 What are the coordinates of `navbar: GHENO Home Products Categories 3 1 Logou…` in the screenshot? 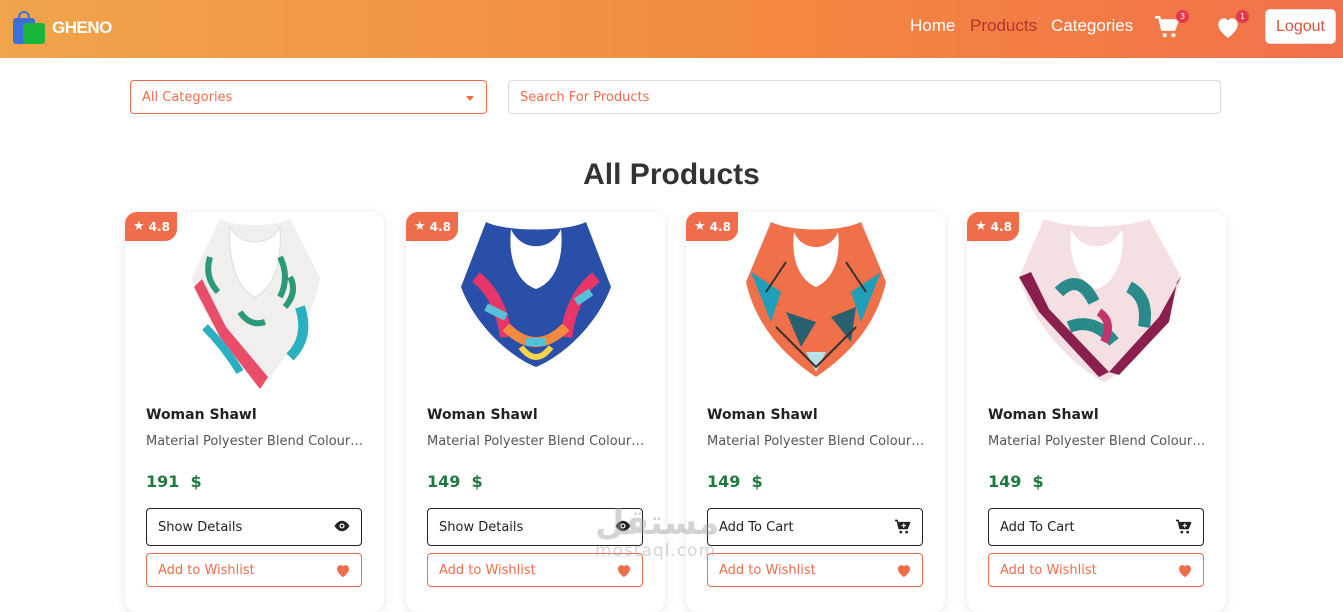 It's located at (671, 29).